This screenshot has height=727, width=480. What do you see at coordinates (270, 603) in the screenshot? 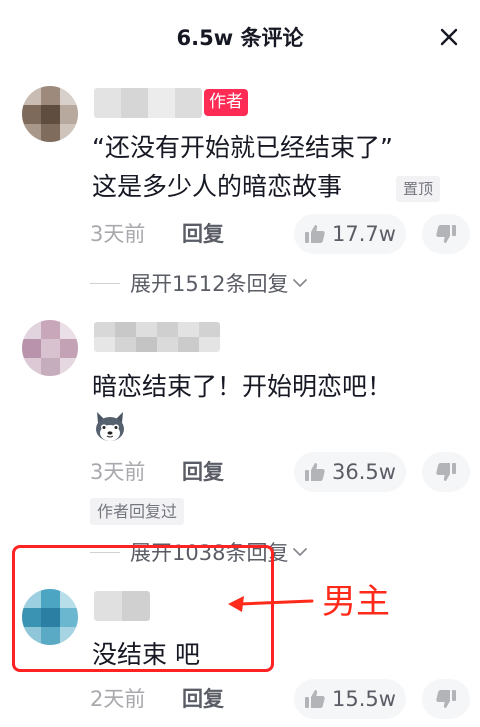
I see `arrow-left-icon` at bounding box center [270, 603].